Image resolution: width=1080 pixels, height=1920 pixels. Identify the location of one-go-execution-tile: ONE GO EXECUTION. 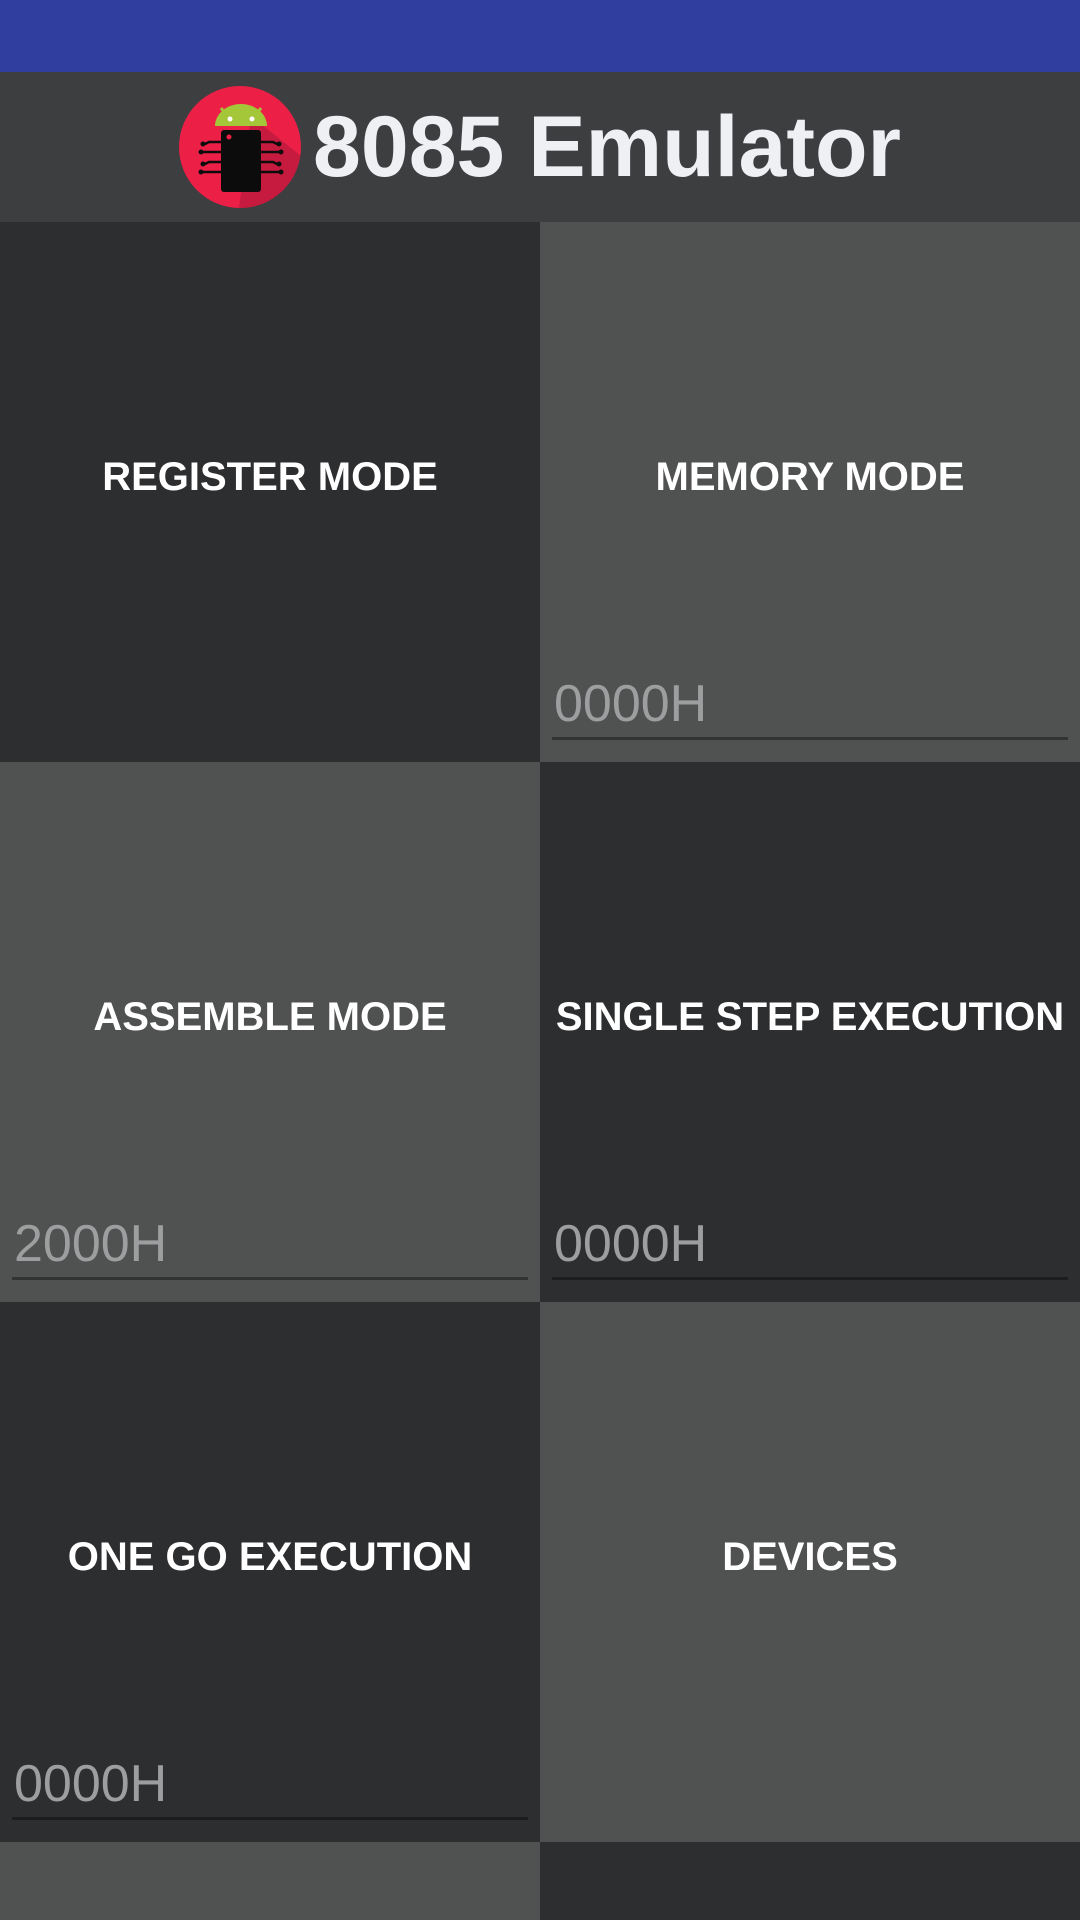
(270, 1572).